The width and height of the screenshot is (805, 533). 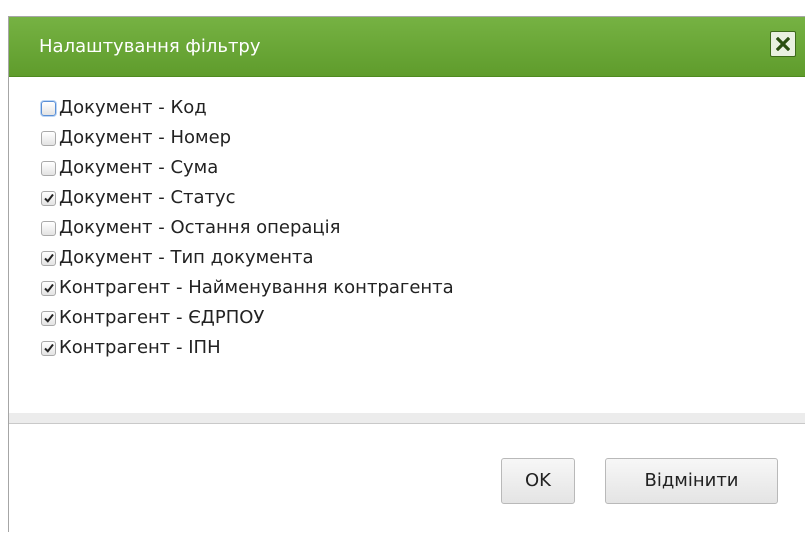 What do you see at coordinates (147, 197) in the screenshot?
I see `filter-option-label: Документ - Статус` at bounding box center [147, 197].